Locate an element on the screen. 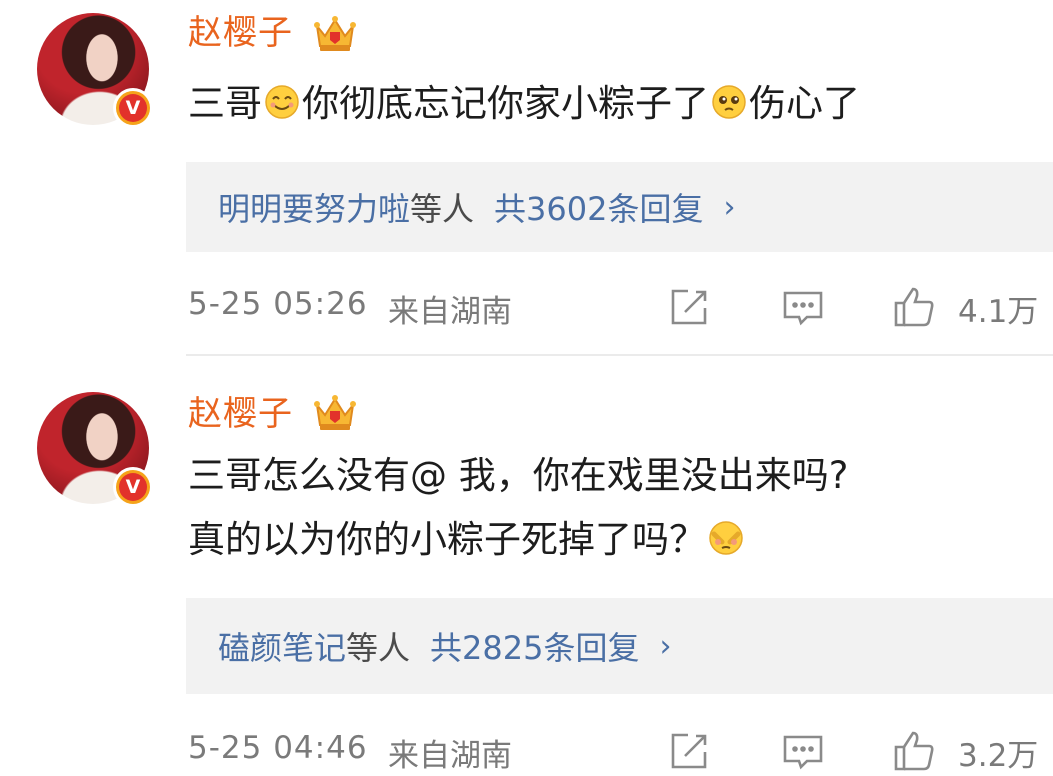  reply-users: 明明要努力啦 is located at coordinates (314, 207).